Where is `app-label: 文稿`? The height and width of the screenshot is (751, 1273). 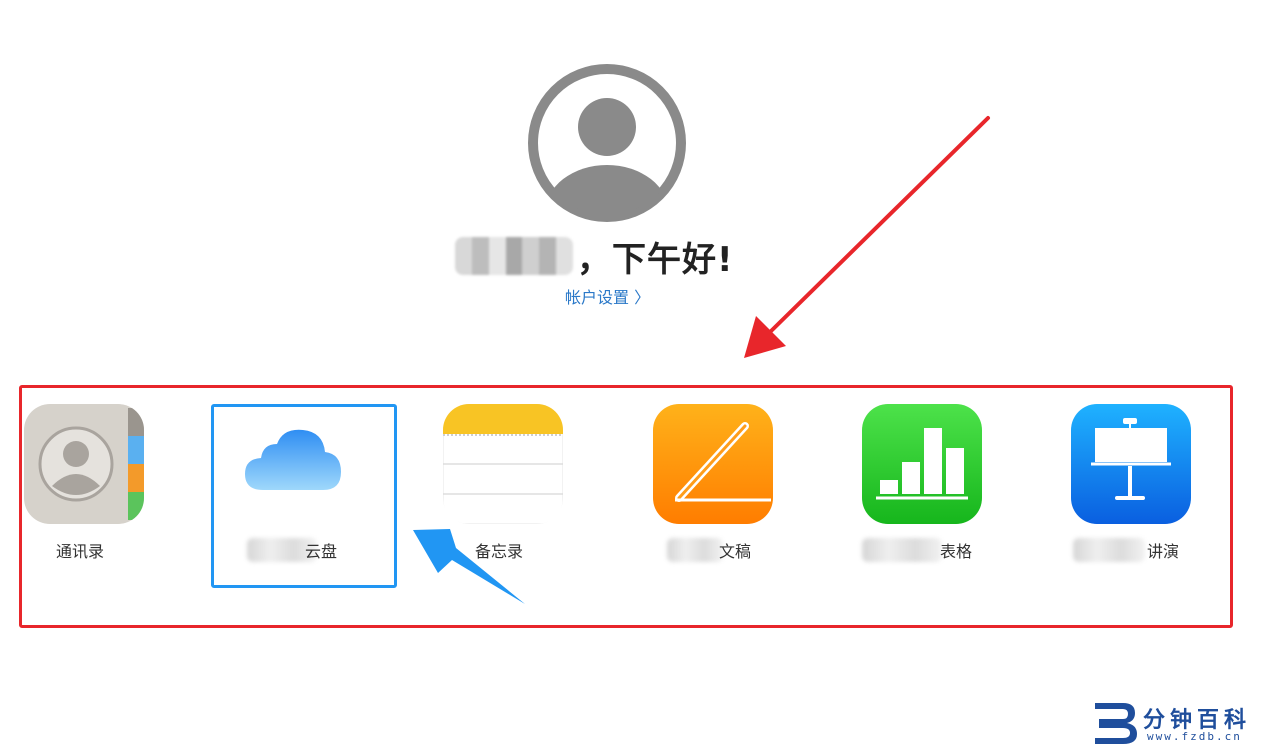 app-label: 文稿 is located at coordinates (735, 551).